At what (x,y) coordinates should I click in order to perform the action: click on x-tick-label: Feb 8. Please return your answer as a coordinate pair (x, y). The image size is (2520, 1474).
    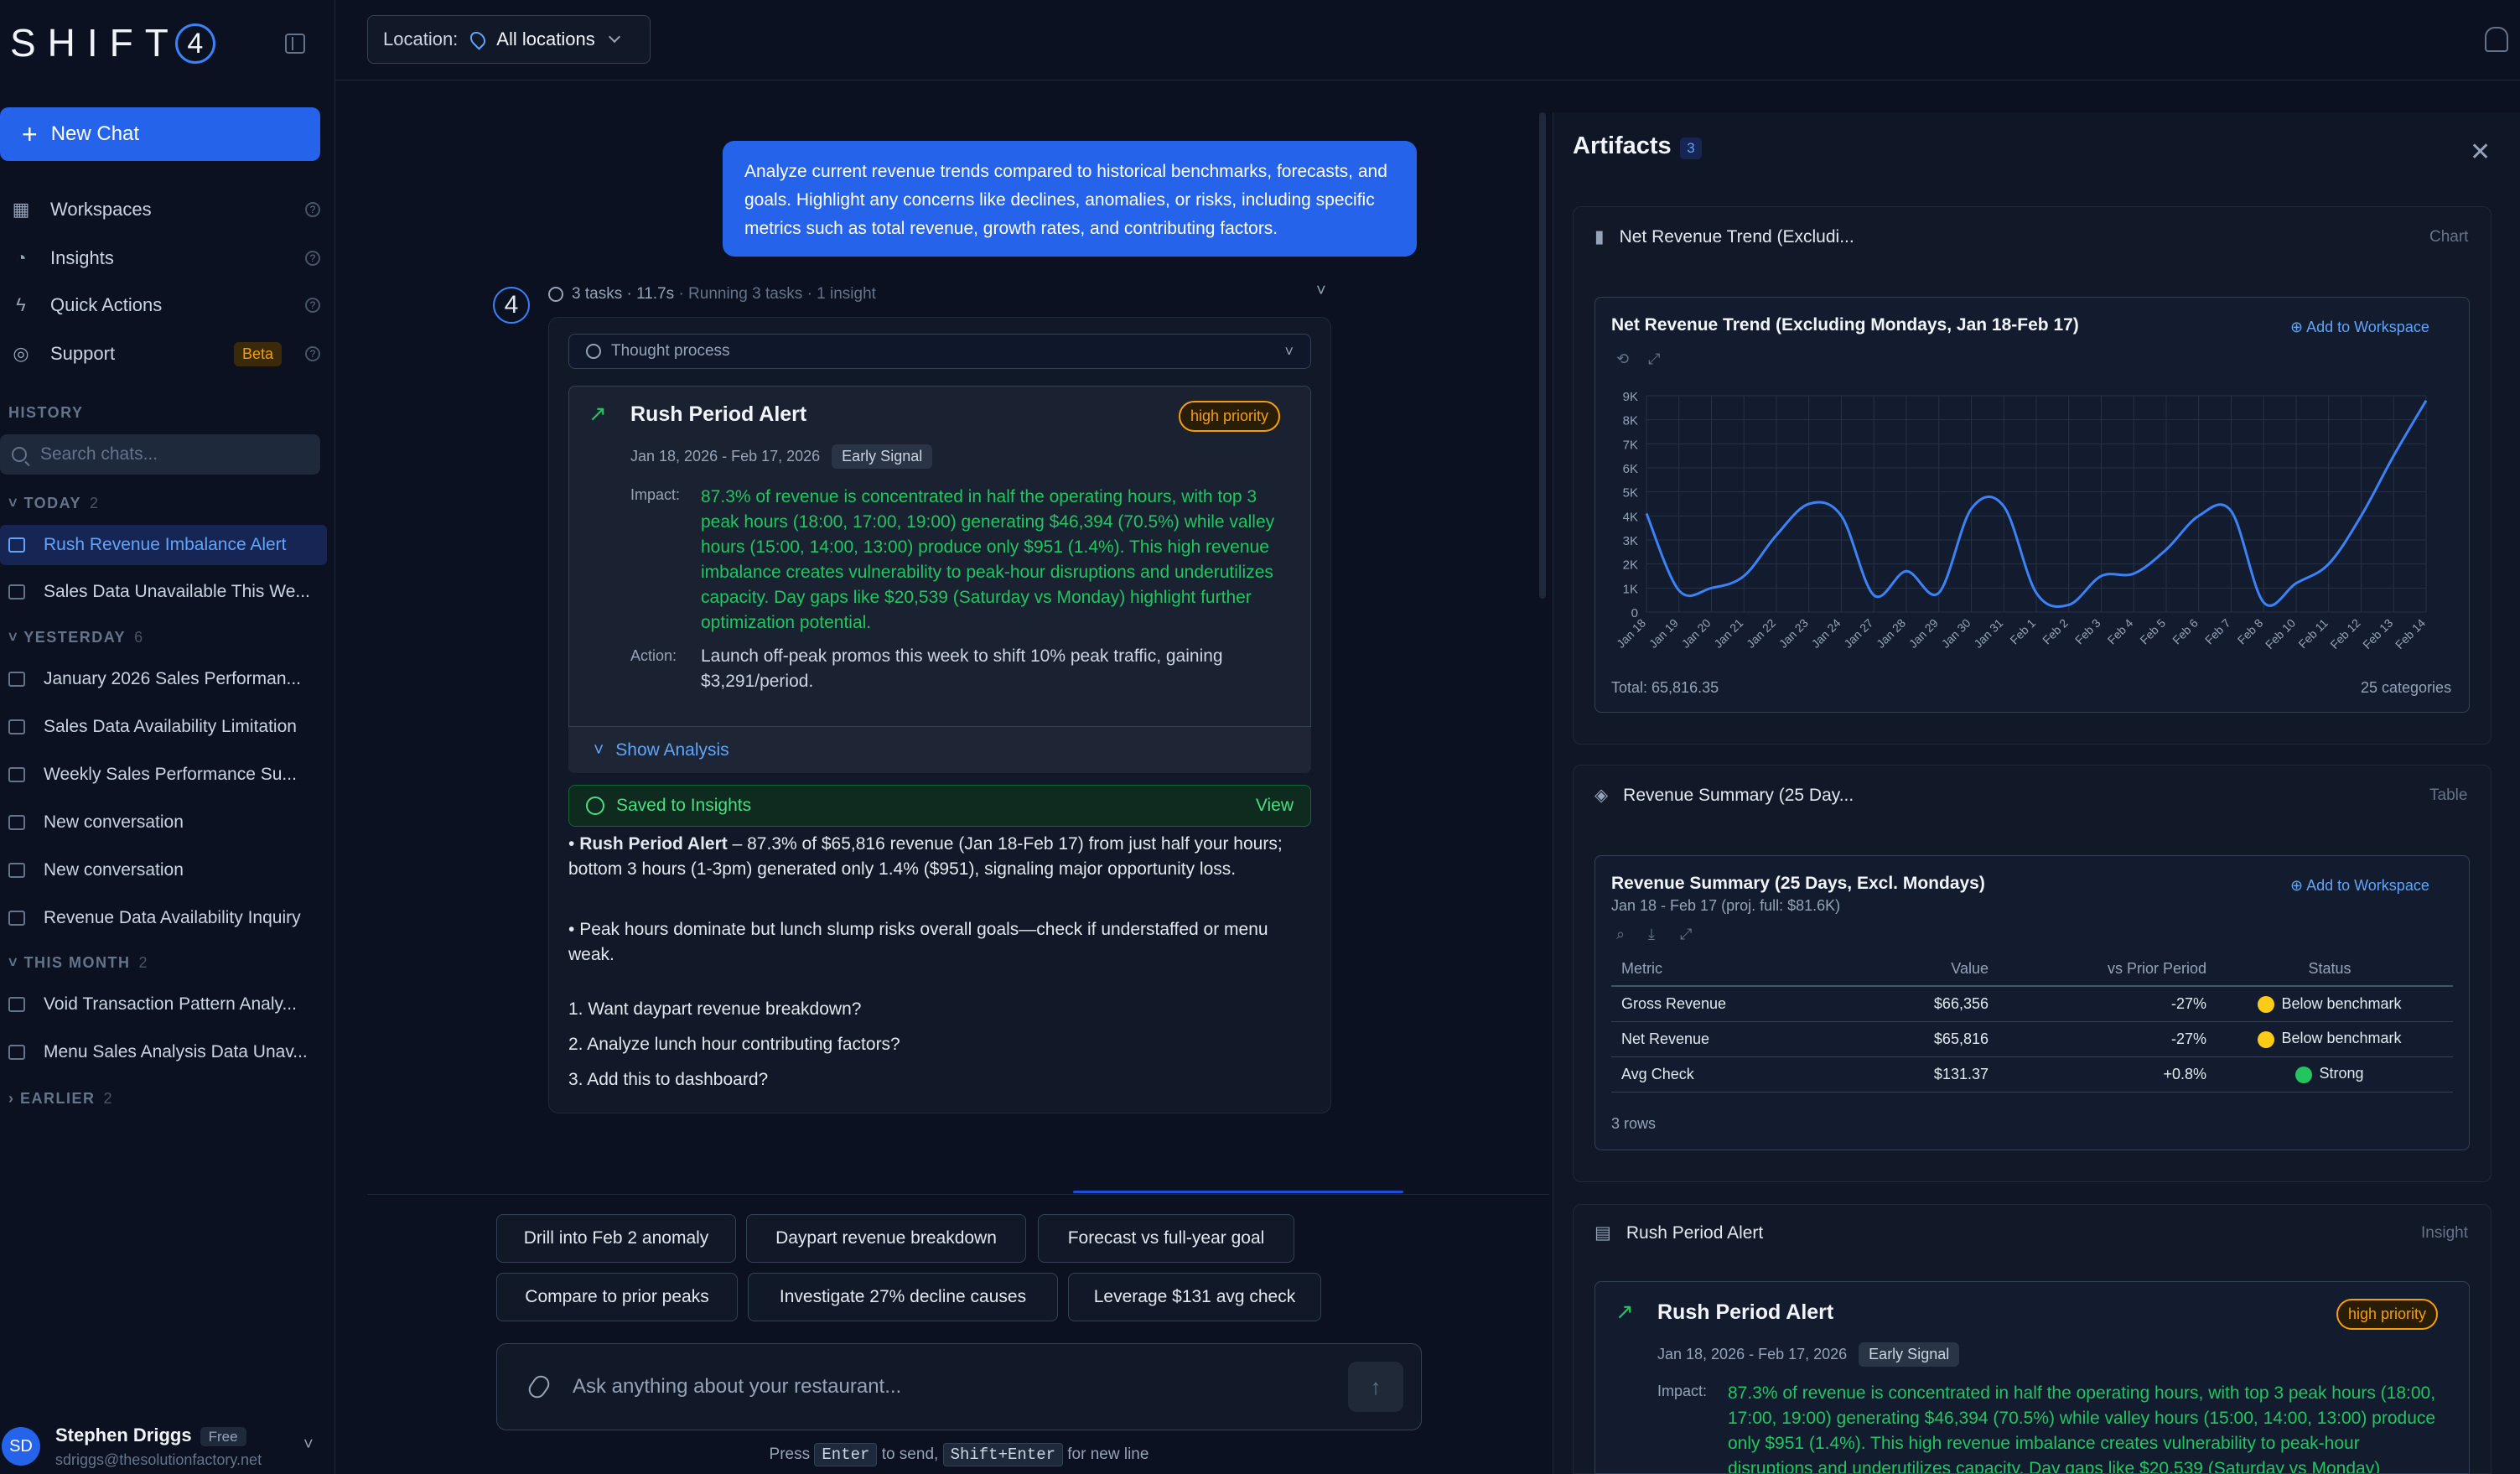
    Looking at the image, I should click on (2250, 631).